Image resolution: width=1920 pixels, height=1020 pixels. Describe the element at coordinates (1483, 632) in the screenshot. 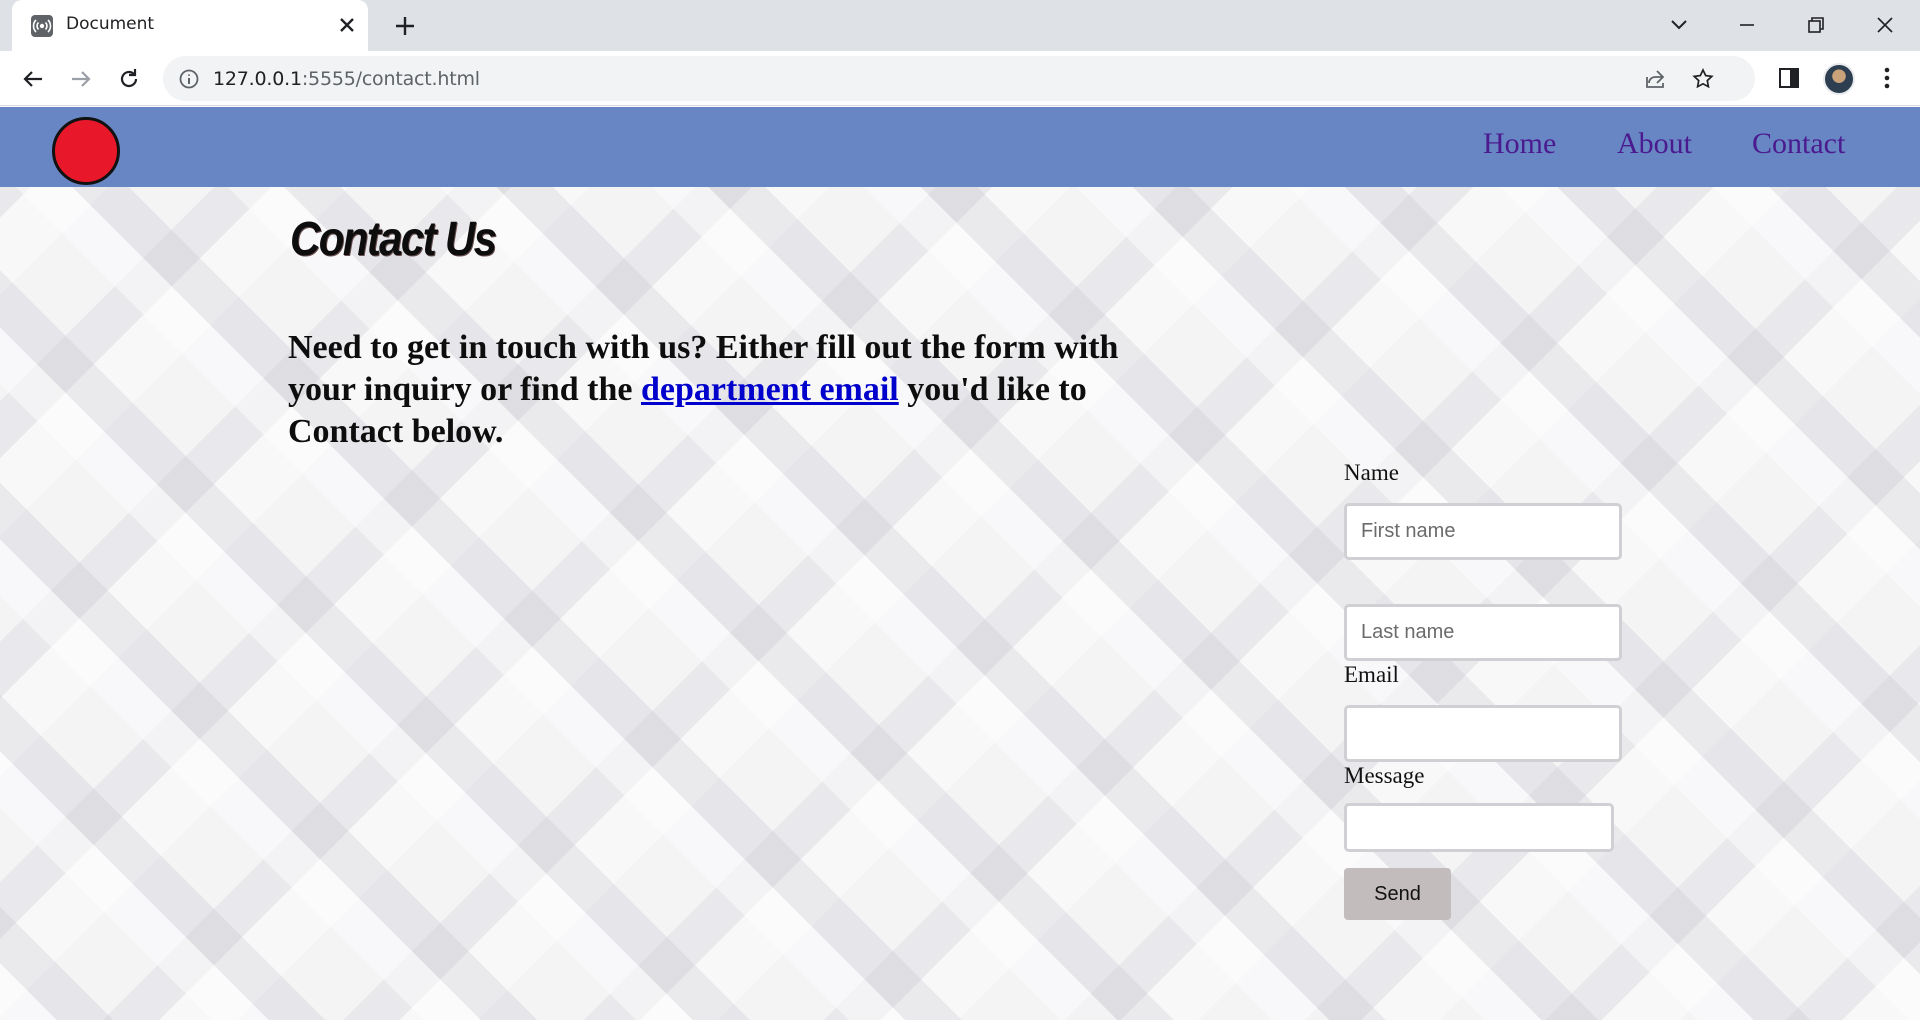

I see `last-name-input` at that location.